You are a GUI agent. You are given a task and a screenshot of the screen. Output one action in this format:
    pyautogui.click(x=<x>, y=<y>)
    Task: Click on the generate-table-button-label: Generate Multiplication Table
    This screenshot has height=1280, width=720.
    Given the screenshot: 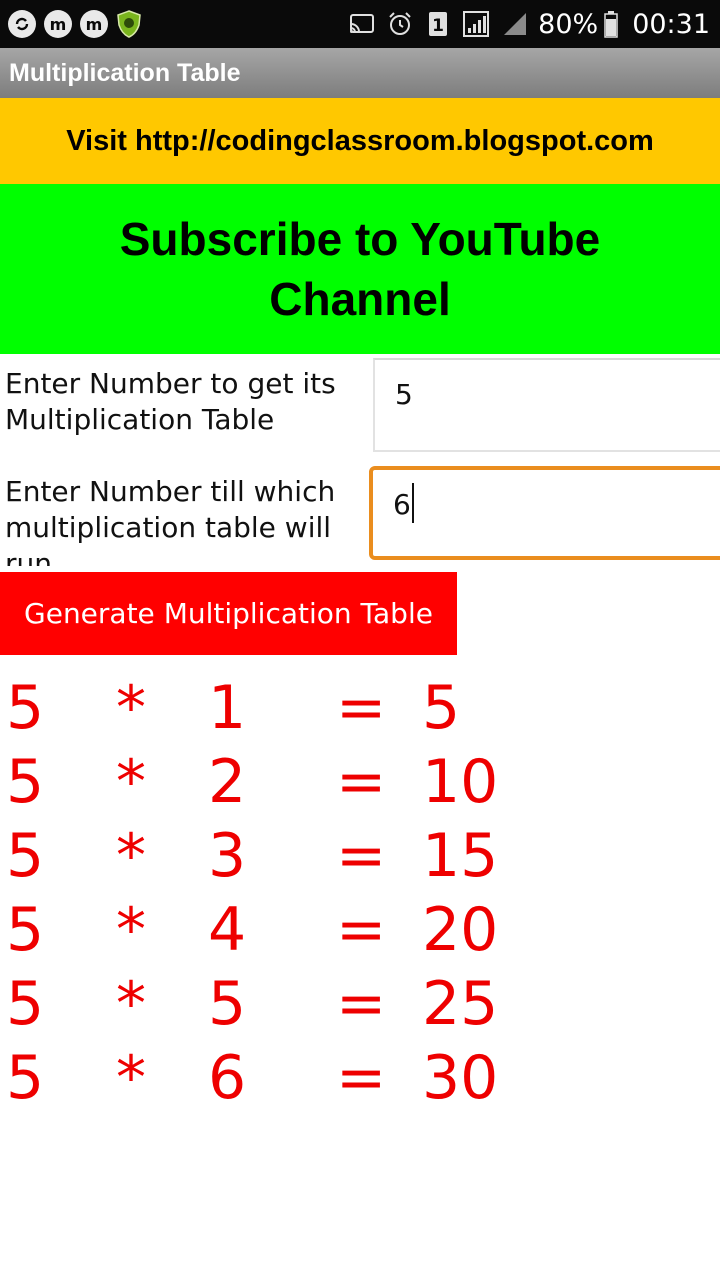 What is the action you would take?
    pyautogui.click(x=228, y=613)
    